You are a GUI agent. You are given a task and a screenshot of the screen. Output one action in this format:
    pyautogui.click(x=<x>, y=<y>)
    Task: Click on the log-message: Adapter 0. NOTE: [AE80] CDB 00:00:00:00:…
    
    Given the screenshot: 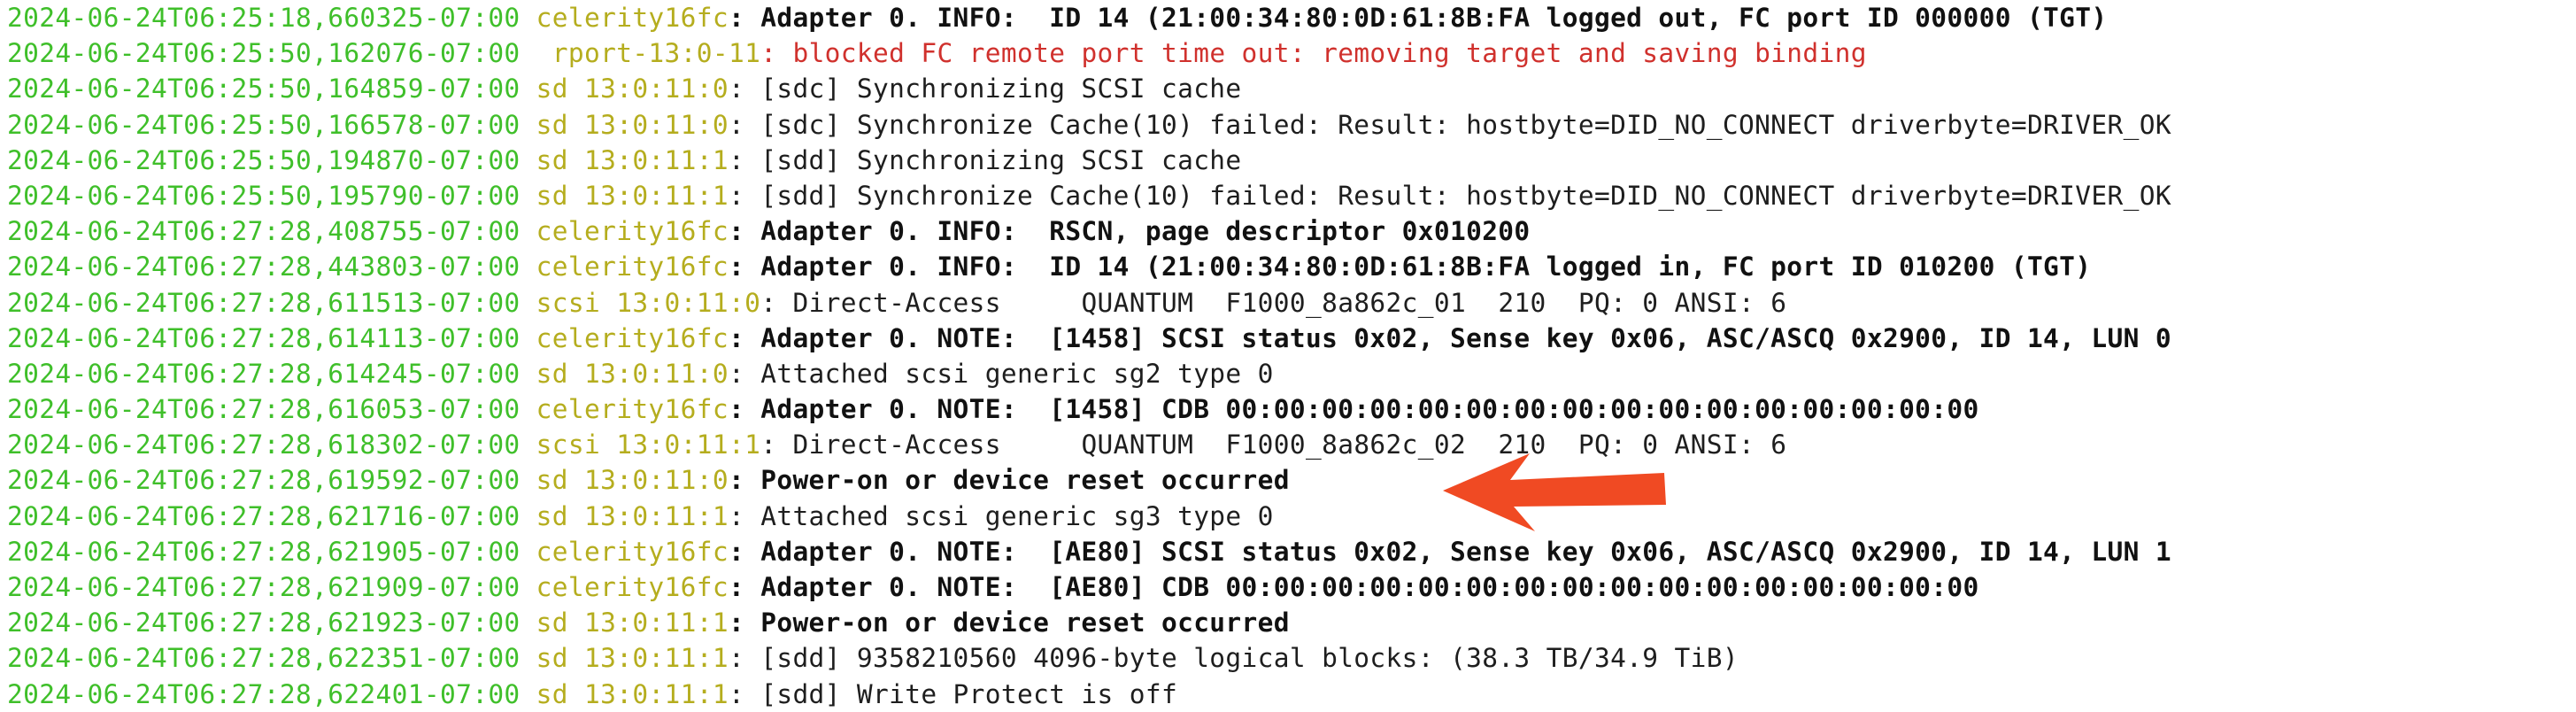 What is the action you would take?
    pyautogui.click(x=1369, y=587)
    